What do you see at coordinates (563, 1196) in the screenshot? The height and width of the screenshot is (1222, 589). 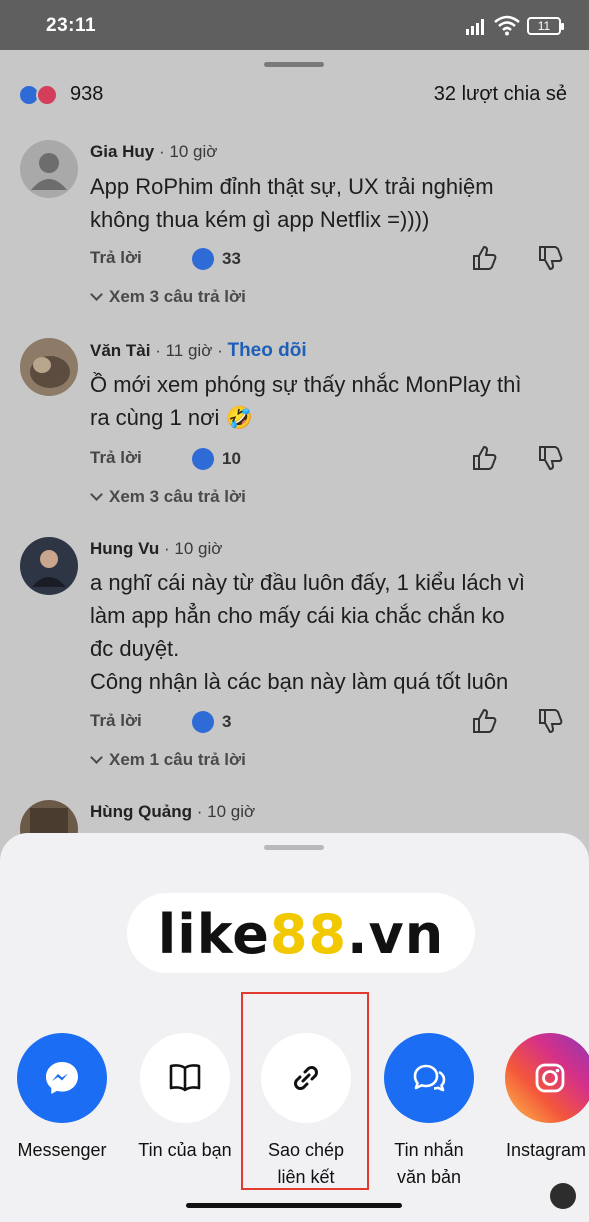 I see `keyboard-toggle-icon` at bounding box center [563, 1196].